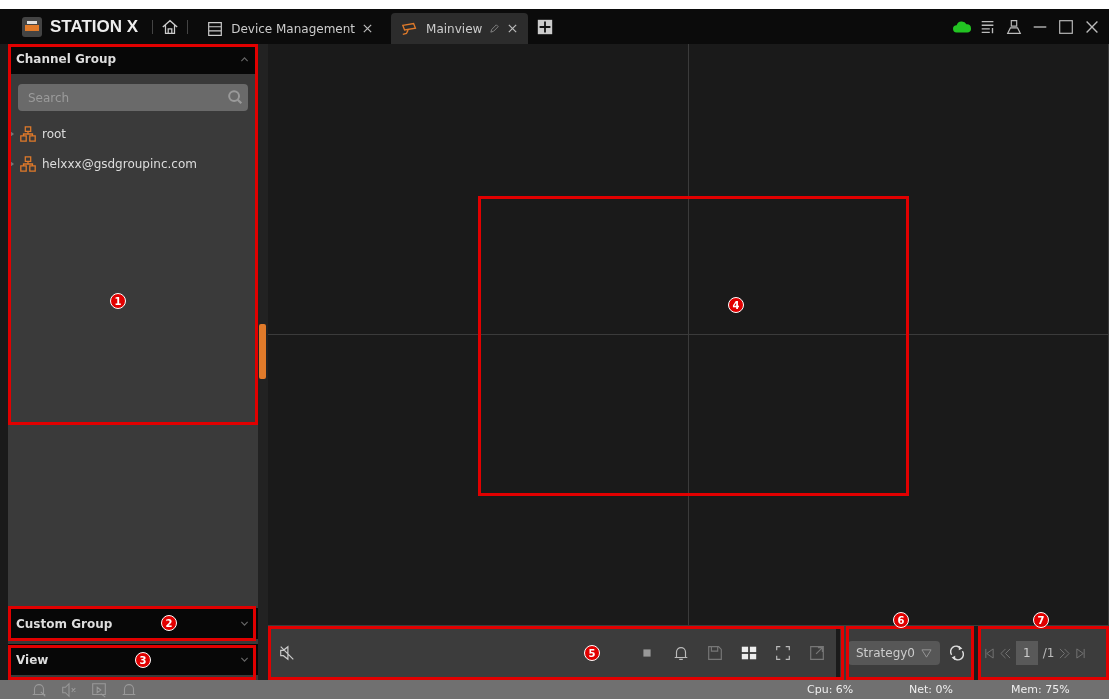 This screenshot has height=699, width=1109. Describe the element at coordinates (133, 164) in the screenshot. I see `tree-item: helxxx@gsdgroupinc.com` at that location.